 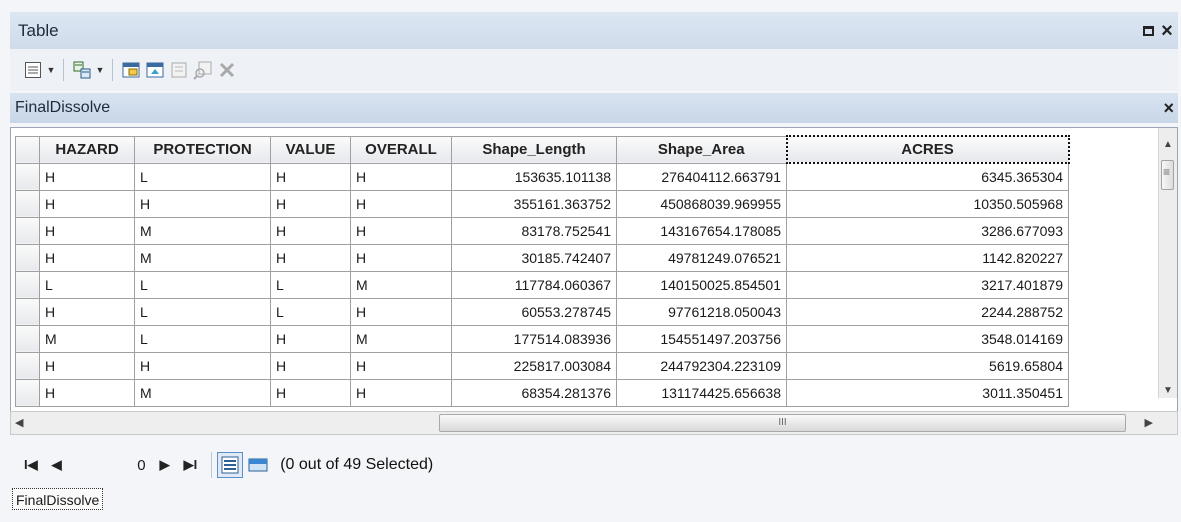 What do you see at coordinates (701, 365) in the screenshot?
I see `table-cell: 244792304.223109` at bounding box center [701, 365].